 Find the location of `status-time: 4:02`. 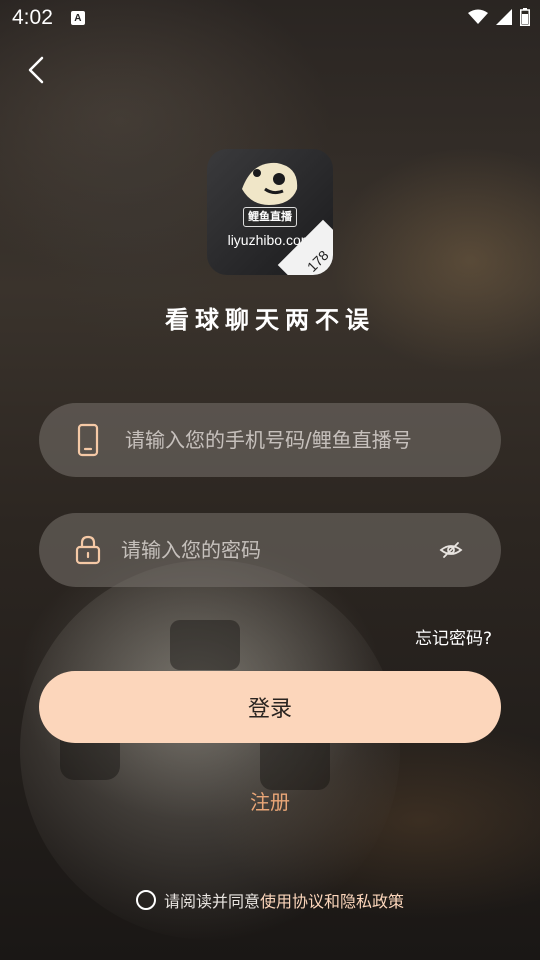

status-time: 4:02 is located at coordinates (32, 17).